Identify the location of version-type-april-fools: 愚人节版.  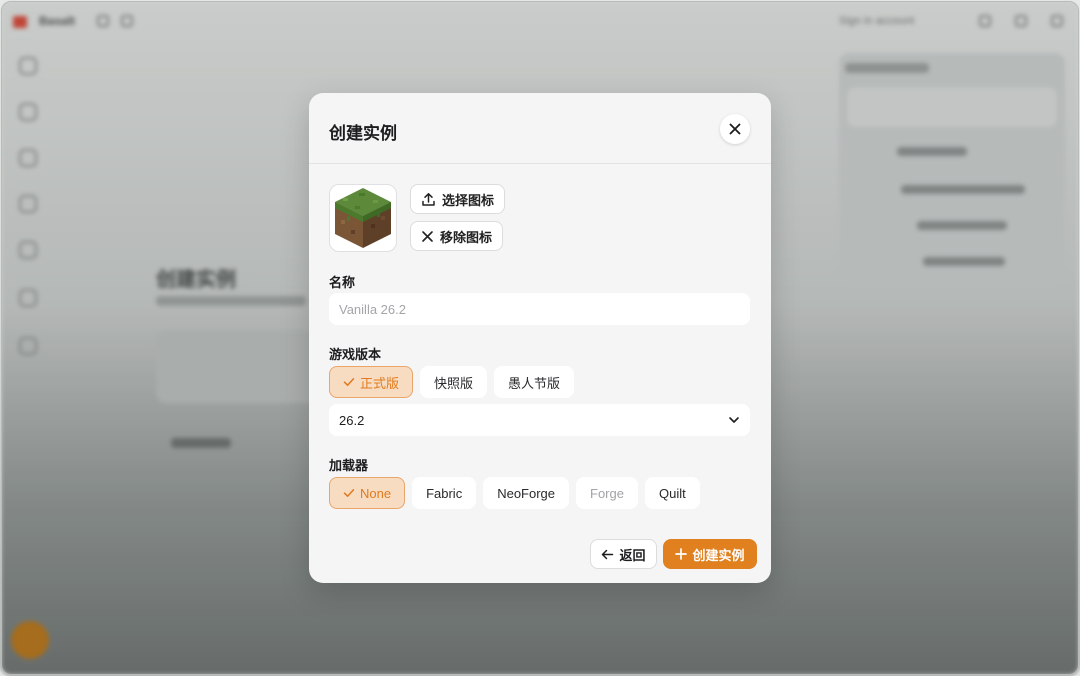
(534, 382).